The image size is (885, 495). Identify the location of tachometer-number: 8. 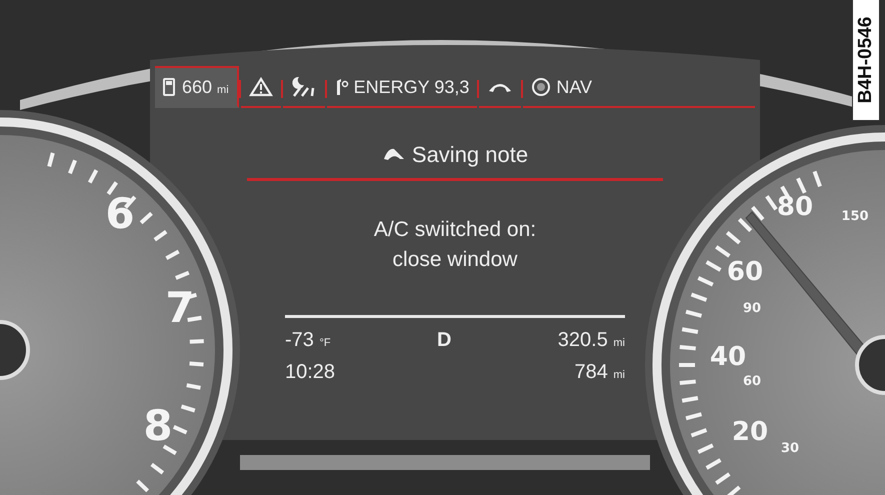
(158, 425).